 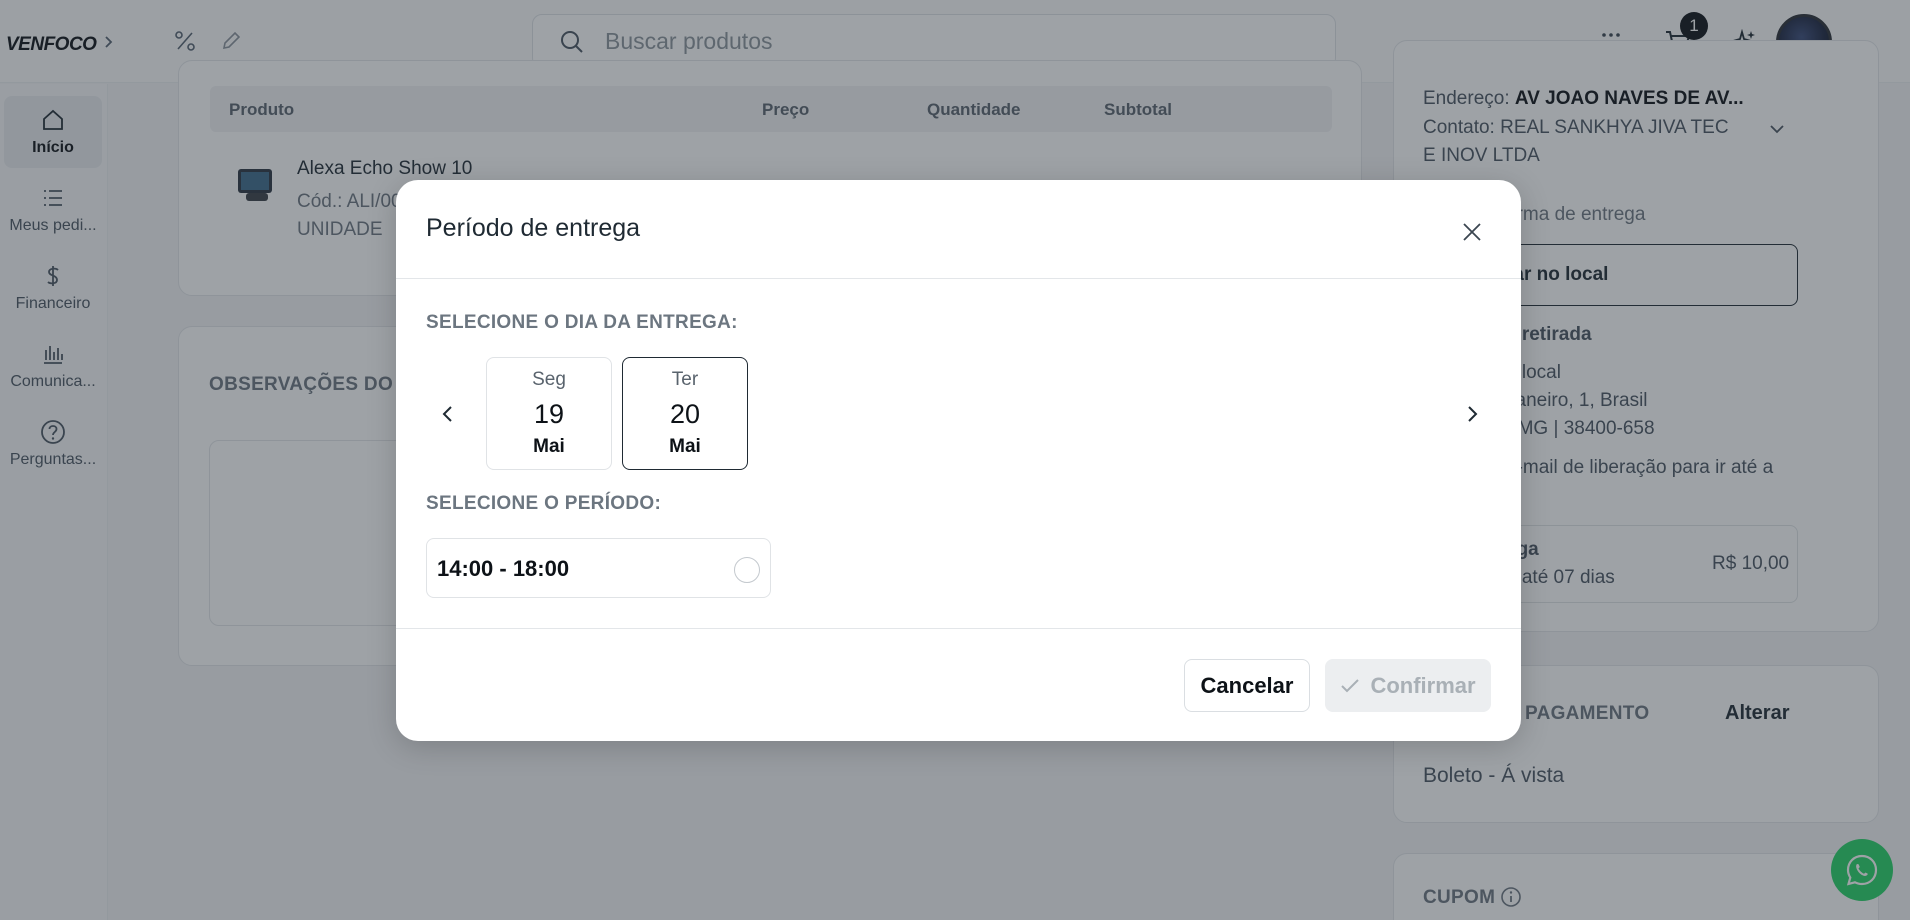 I want to click on period-time-label: 14:00 - 18:00, so click(x=503, y=568).